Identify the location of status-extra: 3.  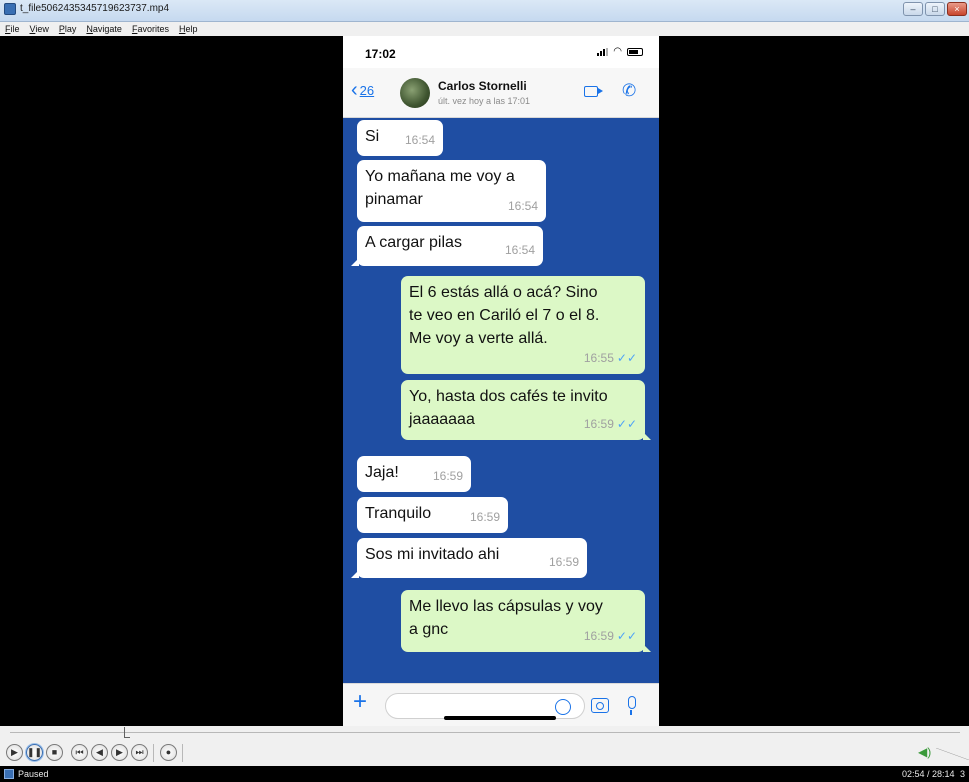
(963, 774).